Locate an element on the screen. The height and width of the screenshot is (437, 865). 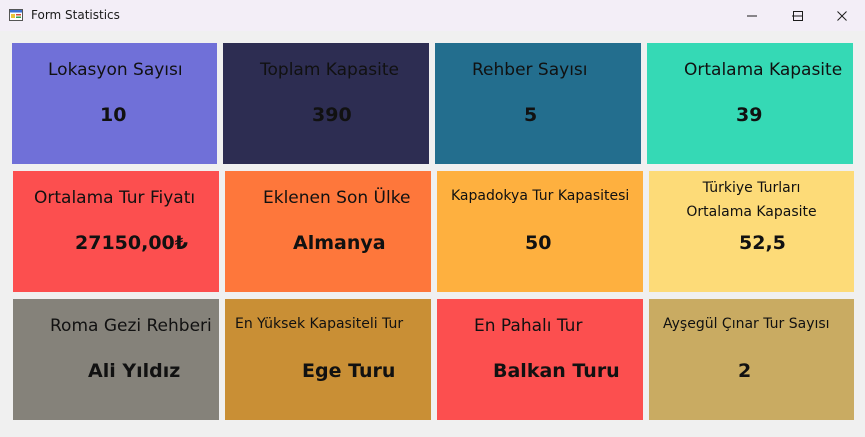
tile-ortalama-tur-fiyati: Ortalama Tur Fiyatı 27150,00₺ is located at coordinates (116, 231).